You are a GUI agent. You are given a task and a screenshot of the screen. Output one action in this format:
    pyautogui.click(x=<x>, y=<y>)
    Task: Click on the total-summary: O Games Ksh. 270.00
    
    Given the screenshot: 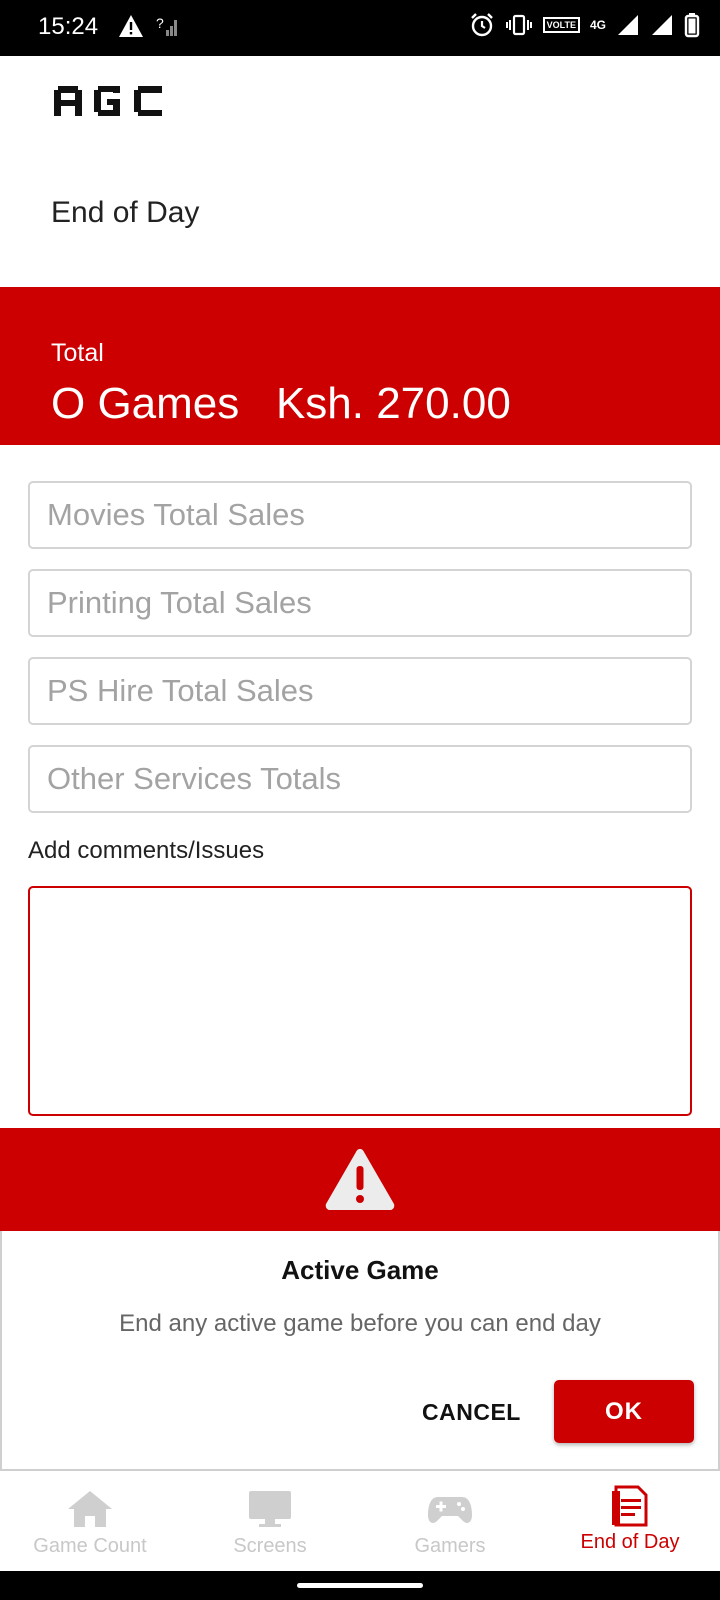 What is the action you would take?
    pyautogui.click(x=281, y=403)
    